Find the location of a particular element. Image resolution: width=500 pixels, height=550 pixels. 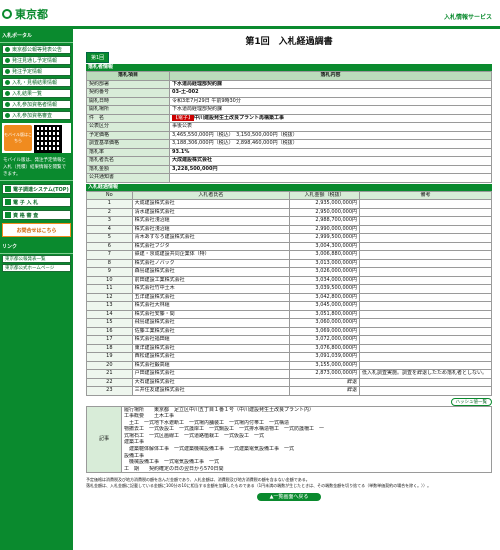

table-row: 15 飛島建設株式会社 3,060,000,000円 is located at coordinates (289, 323).